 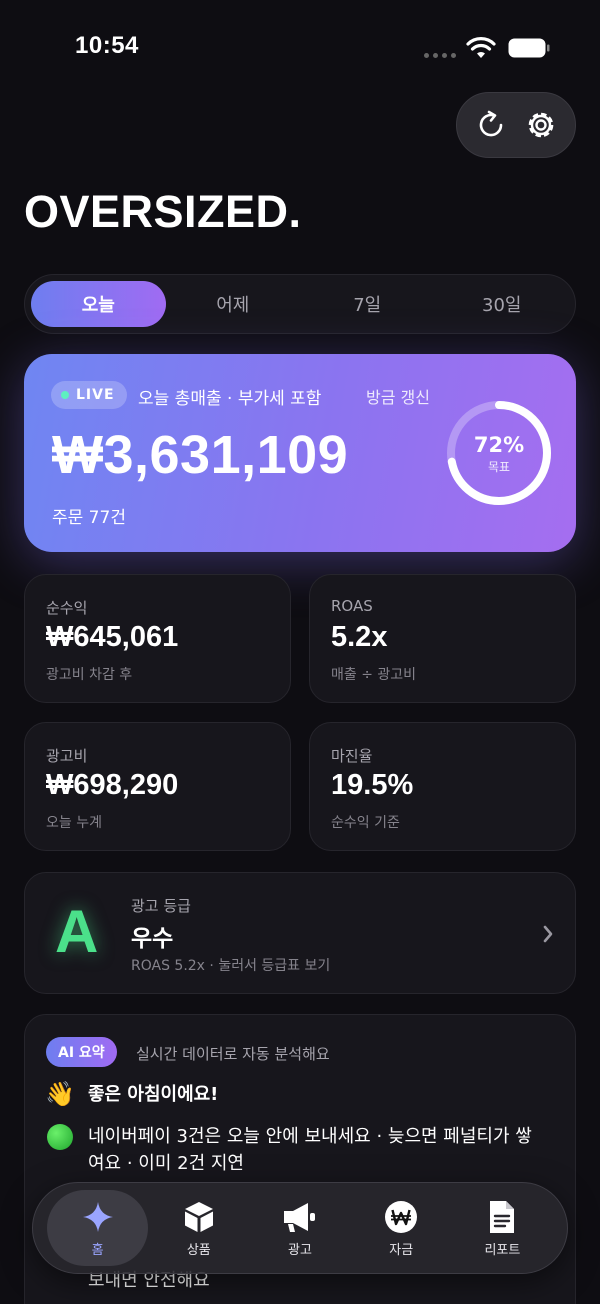 I want to click on stat-sub: 광고비 차감 후, so click(x=89, y=675).